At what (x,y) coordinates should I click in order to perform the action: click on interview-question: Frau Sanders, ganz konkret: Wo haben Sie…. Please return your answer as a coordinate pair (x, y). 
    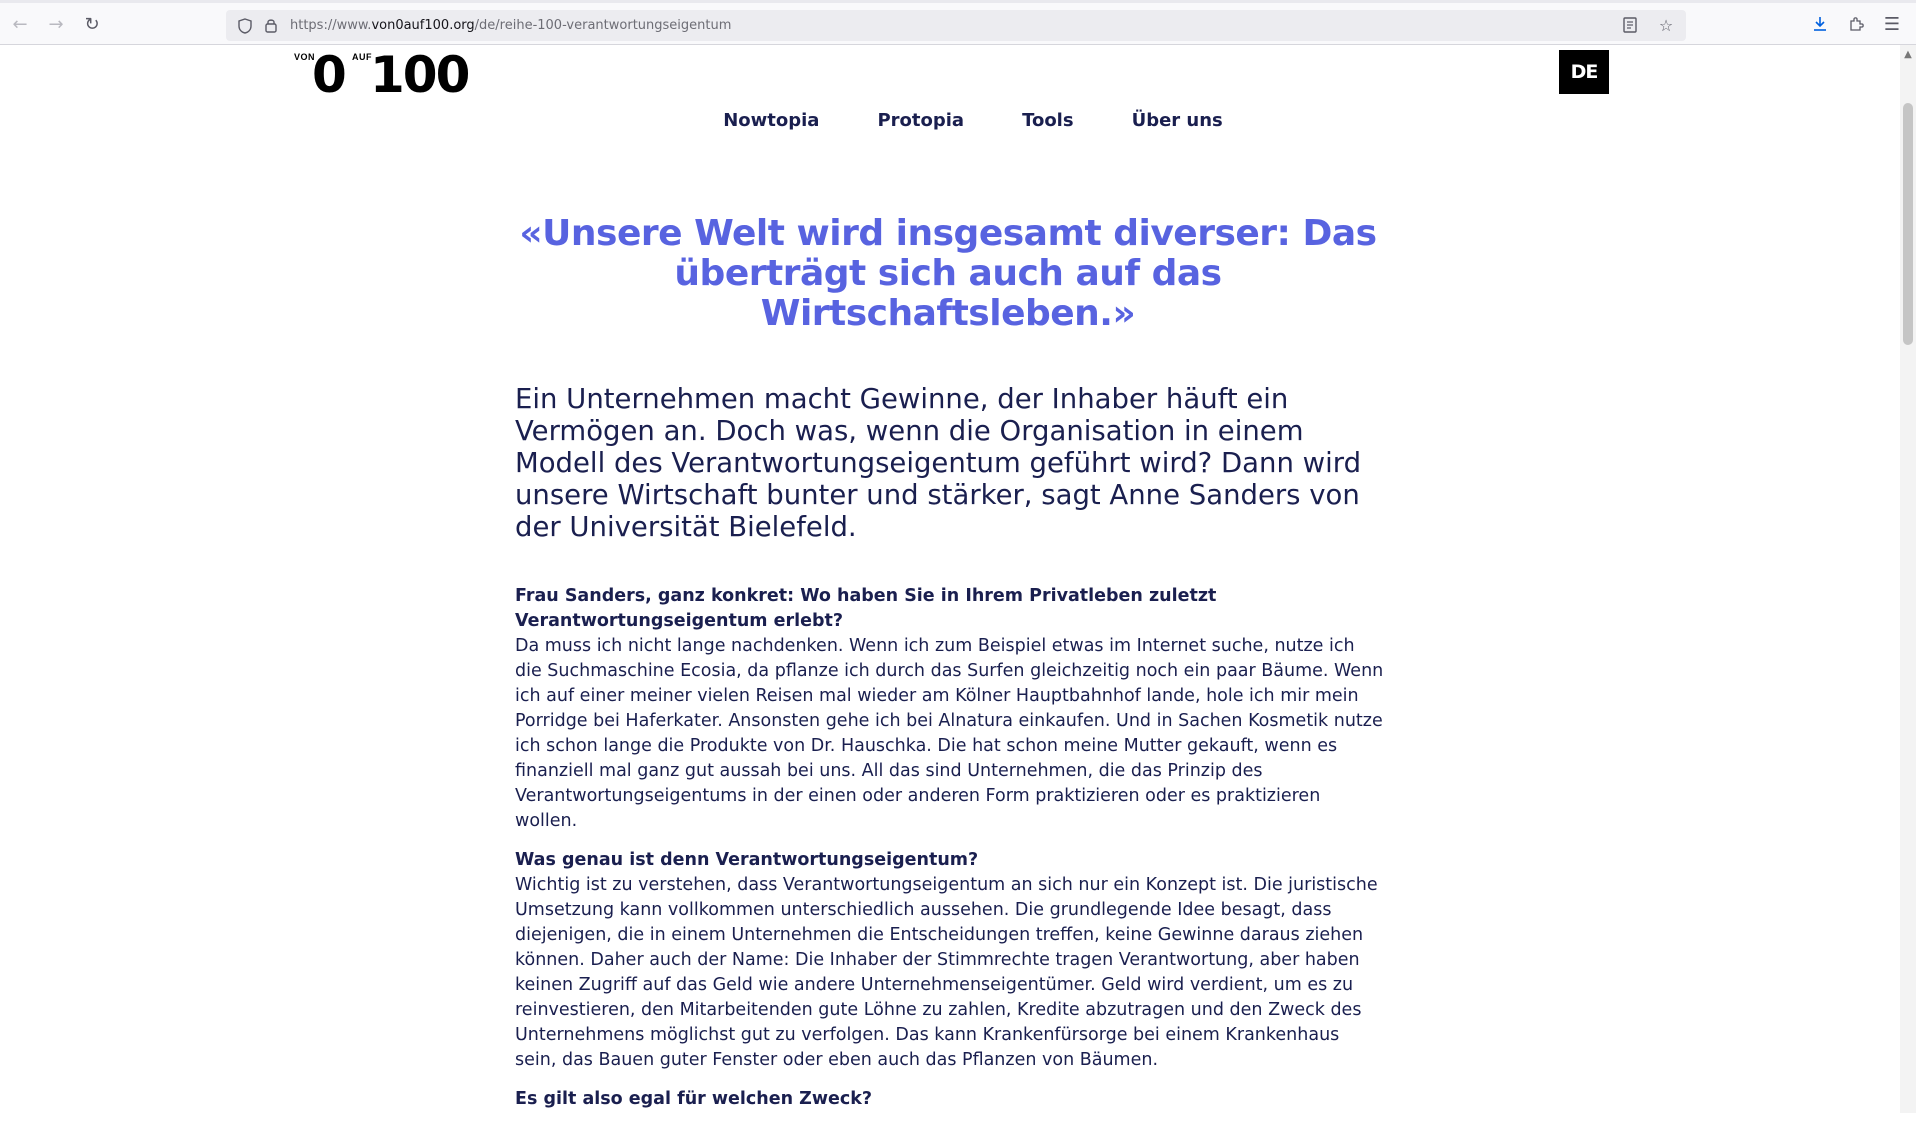
    Looking at the image, I should click on (866, 608).